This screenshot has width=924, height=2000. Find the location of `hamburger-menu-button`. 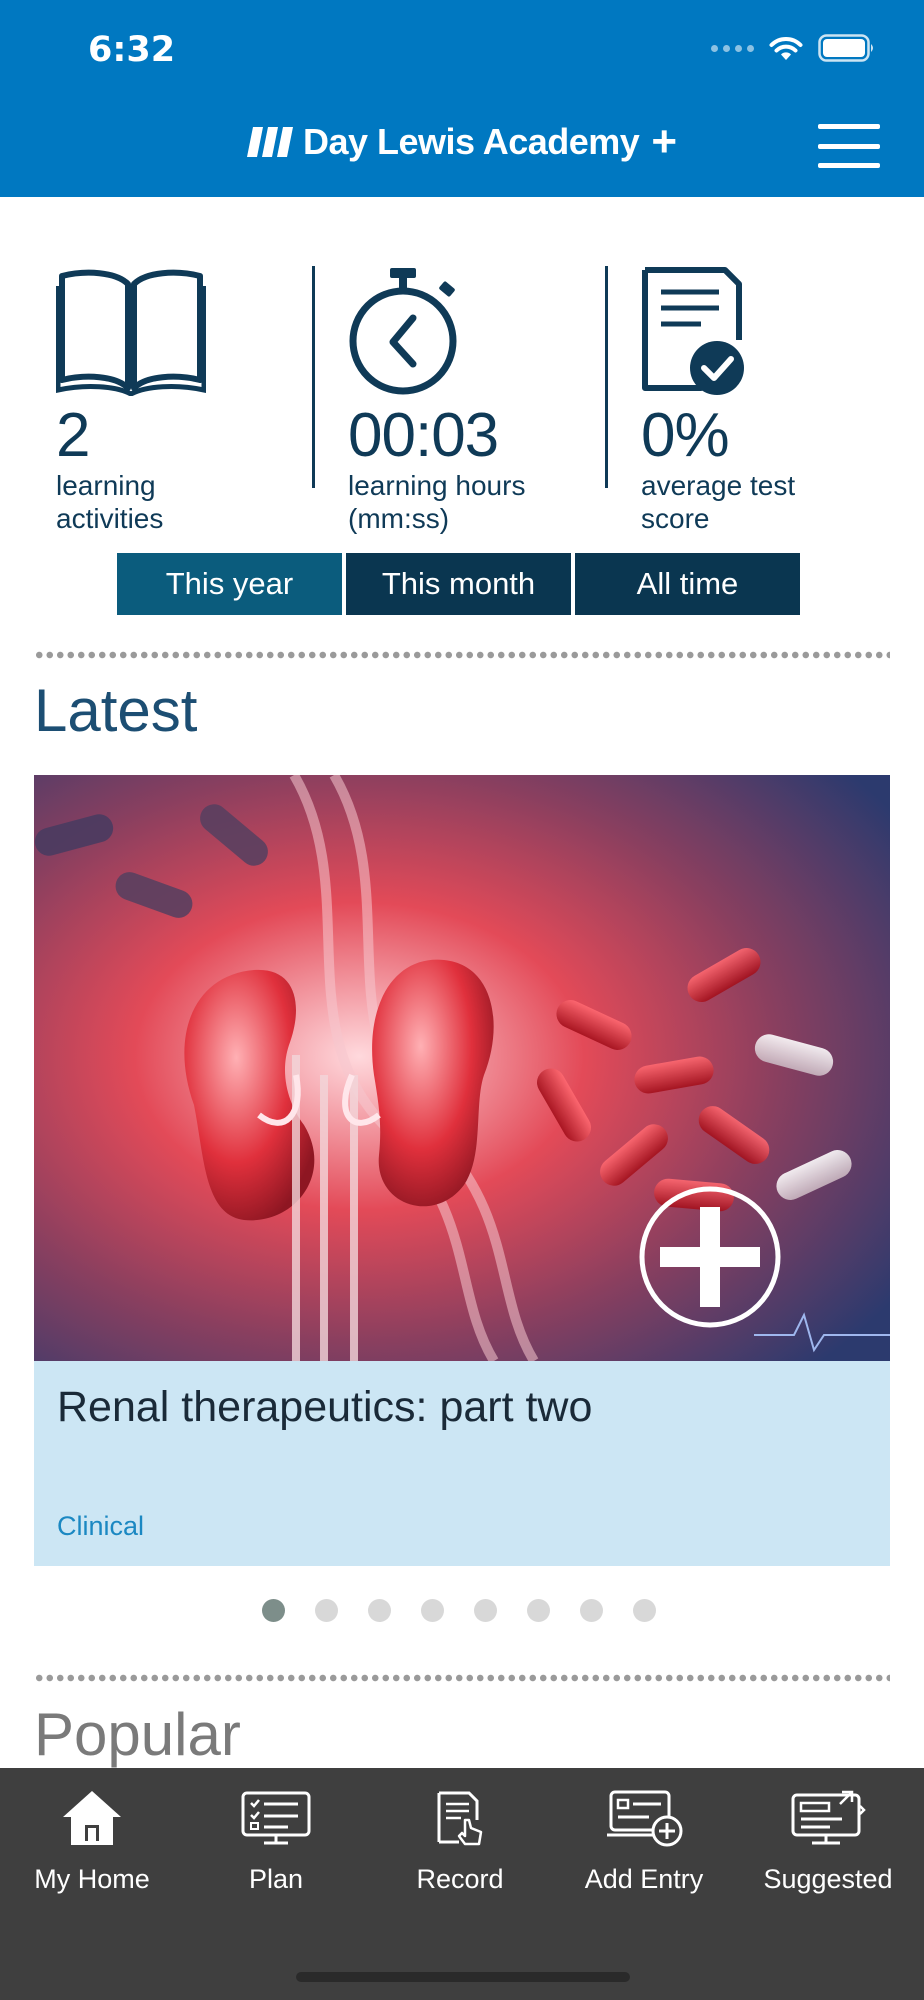

hamburger-menu-button is located at coordinates (849, 146).